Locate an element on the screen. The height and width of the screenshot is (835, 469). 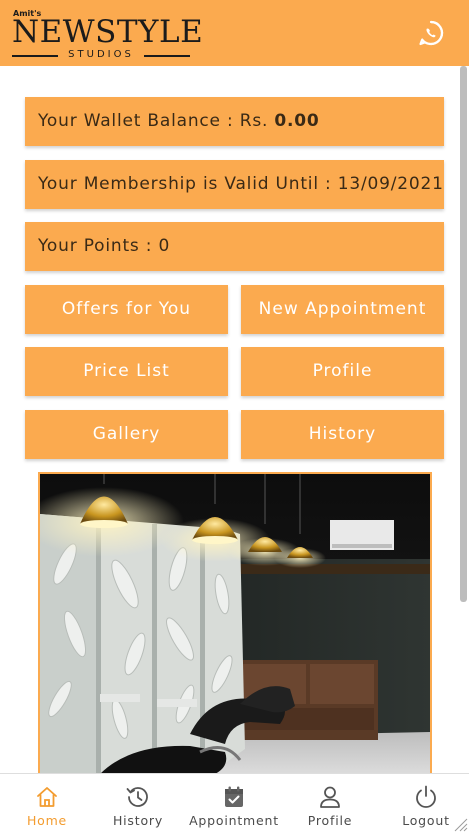
offers-button: Offers for You is located at coordinates (126, 309).